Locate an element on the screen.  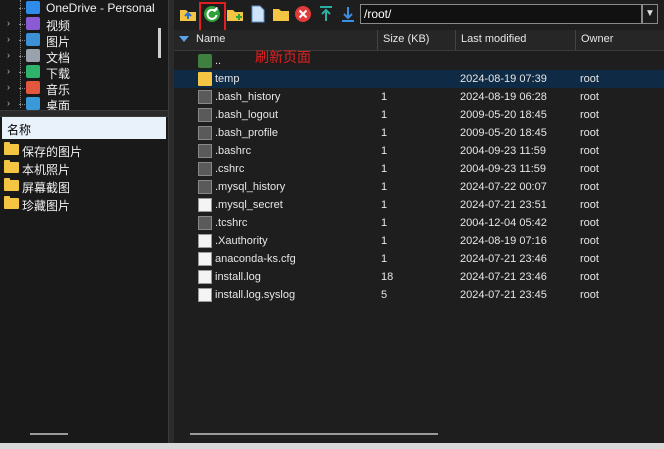
file-name: .bash_profile is located at coordinates (246, 133).